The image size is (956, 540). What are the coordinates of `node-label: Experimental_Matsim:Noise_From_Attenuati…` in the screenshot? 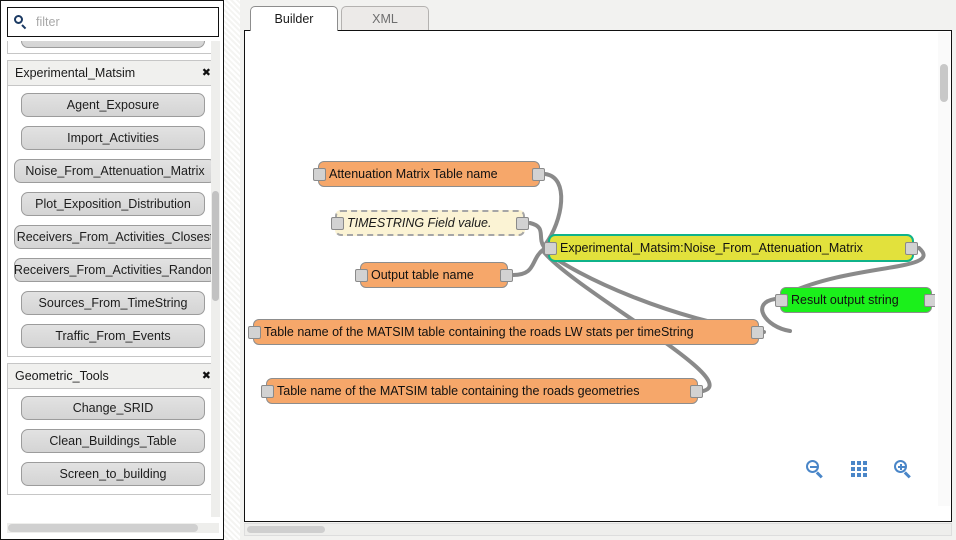 It's located at (711, 248).